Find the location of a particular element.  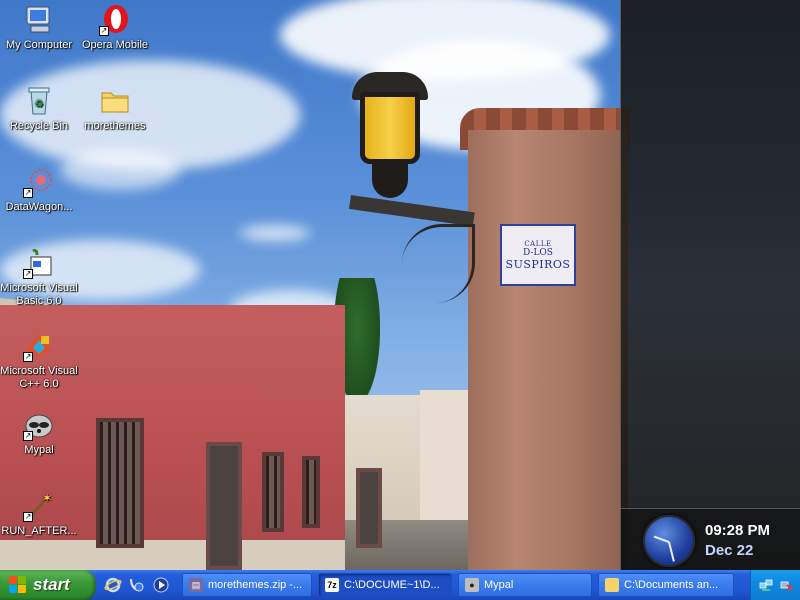

desktop-icon-opera-mobile: ↗ Opera Mobile is located at coordinates (115, 28).